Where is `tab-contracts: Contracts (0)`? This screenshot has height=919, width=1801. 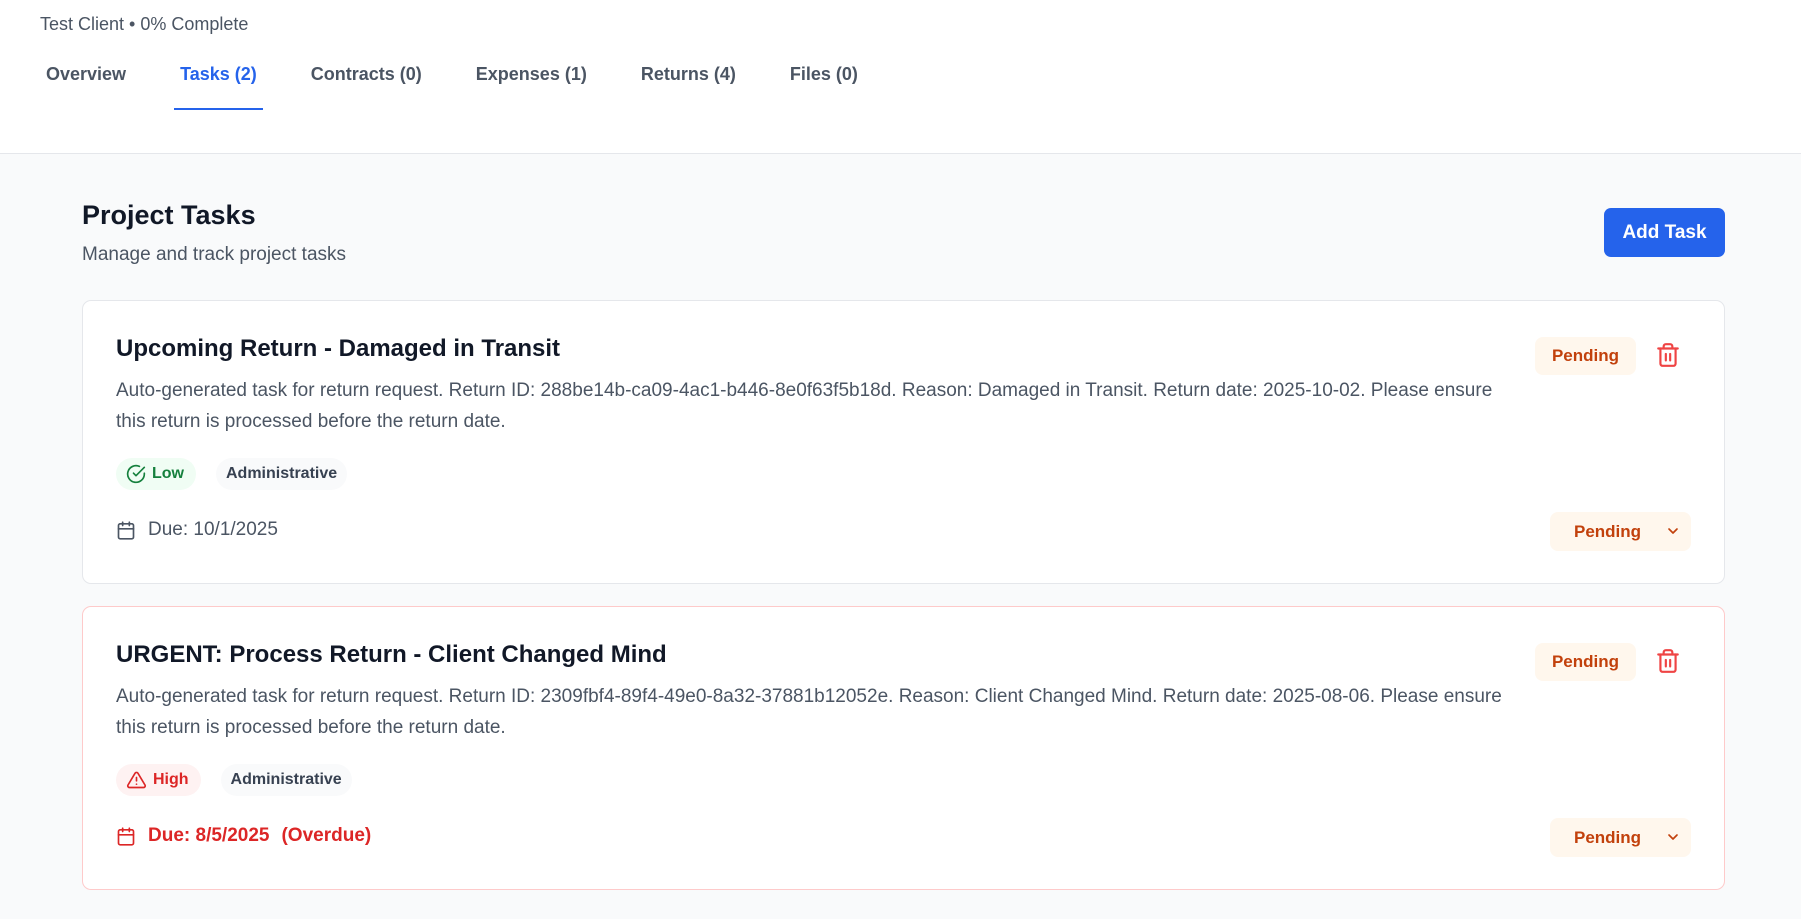 tab-contracts: Contracts (0) is located at coordinates (366, 79).